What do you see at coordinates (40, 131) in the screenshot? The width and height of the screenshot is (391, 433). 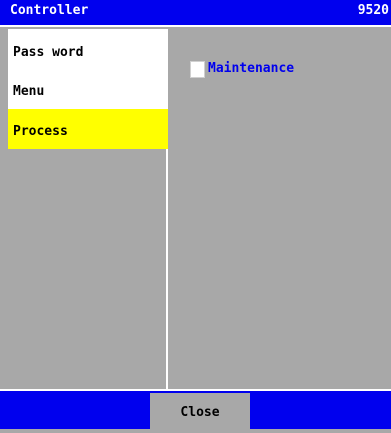 I see `sidebar-item-label: Process` at bounding box center [40, 131].